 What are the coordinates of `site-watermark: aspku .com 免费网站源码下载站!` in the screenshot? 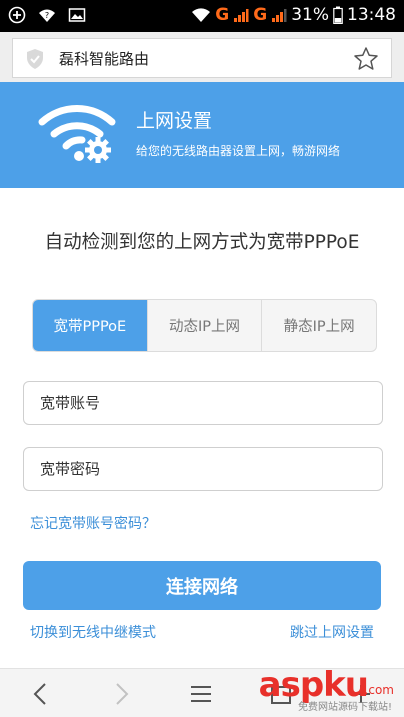 It's located at (312, 689).